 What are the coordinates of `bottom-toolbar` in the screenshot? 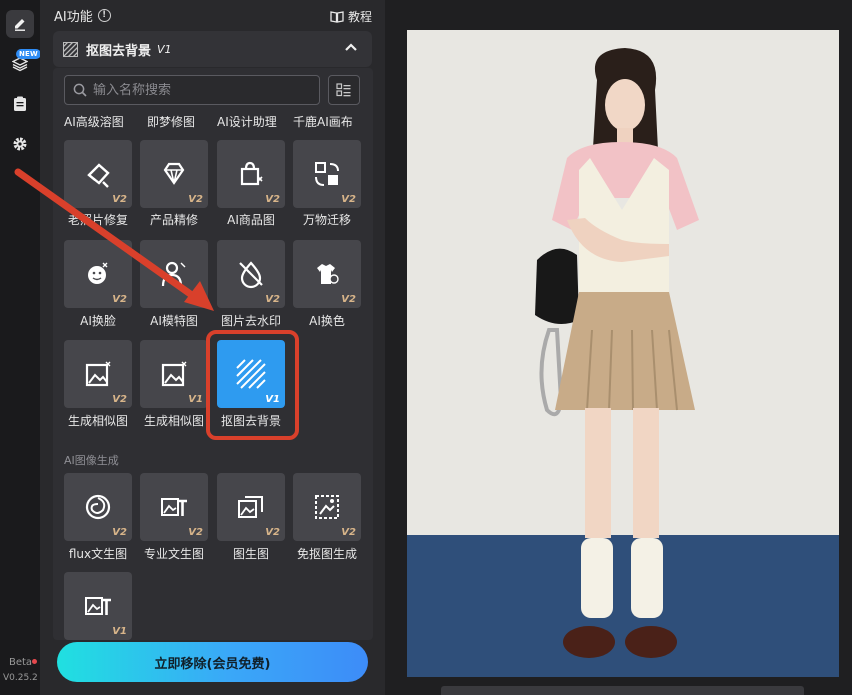 It's located at (622, 690).